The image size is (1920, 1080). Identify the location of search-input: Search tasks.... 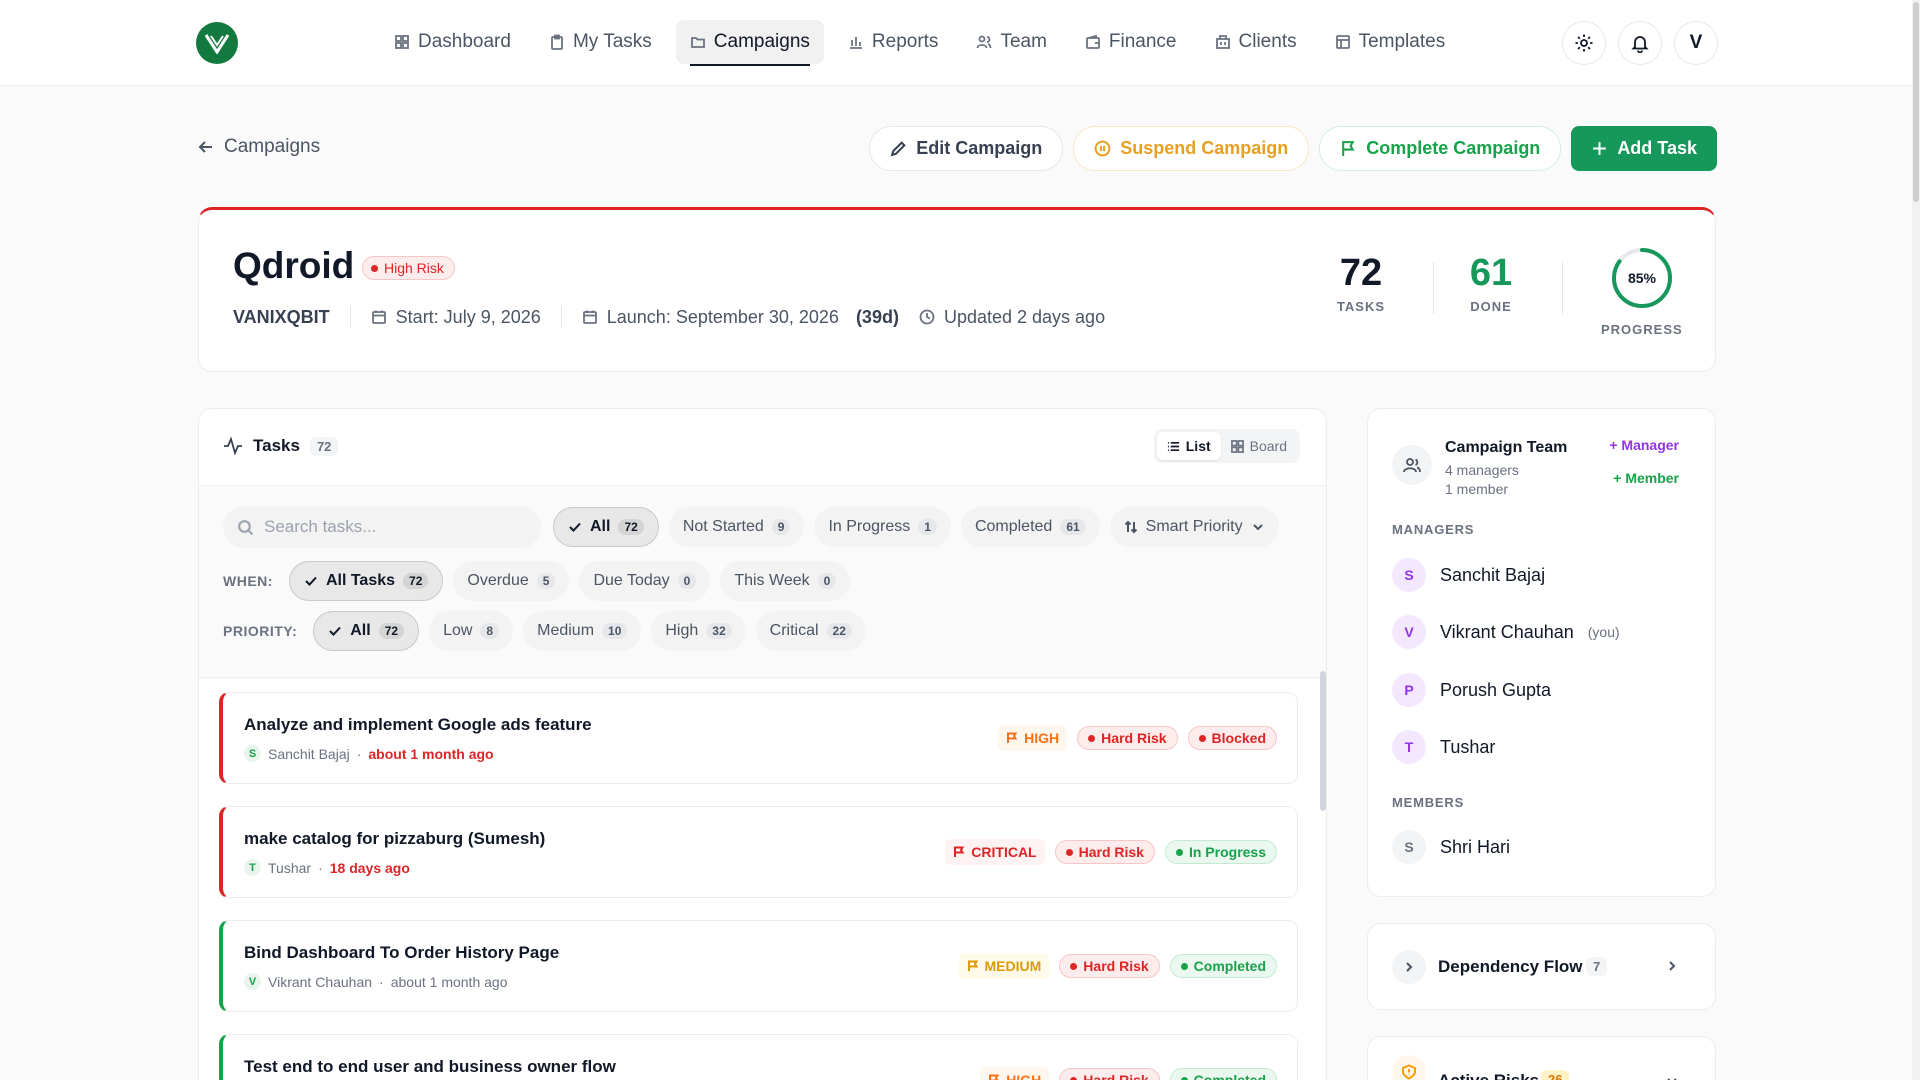
(320, 527).